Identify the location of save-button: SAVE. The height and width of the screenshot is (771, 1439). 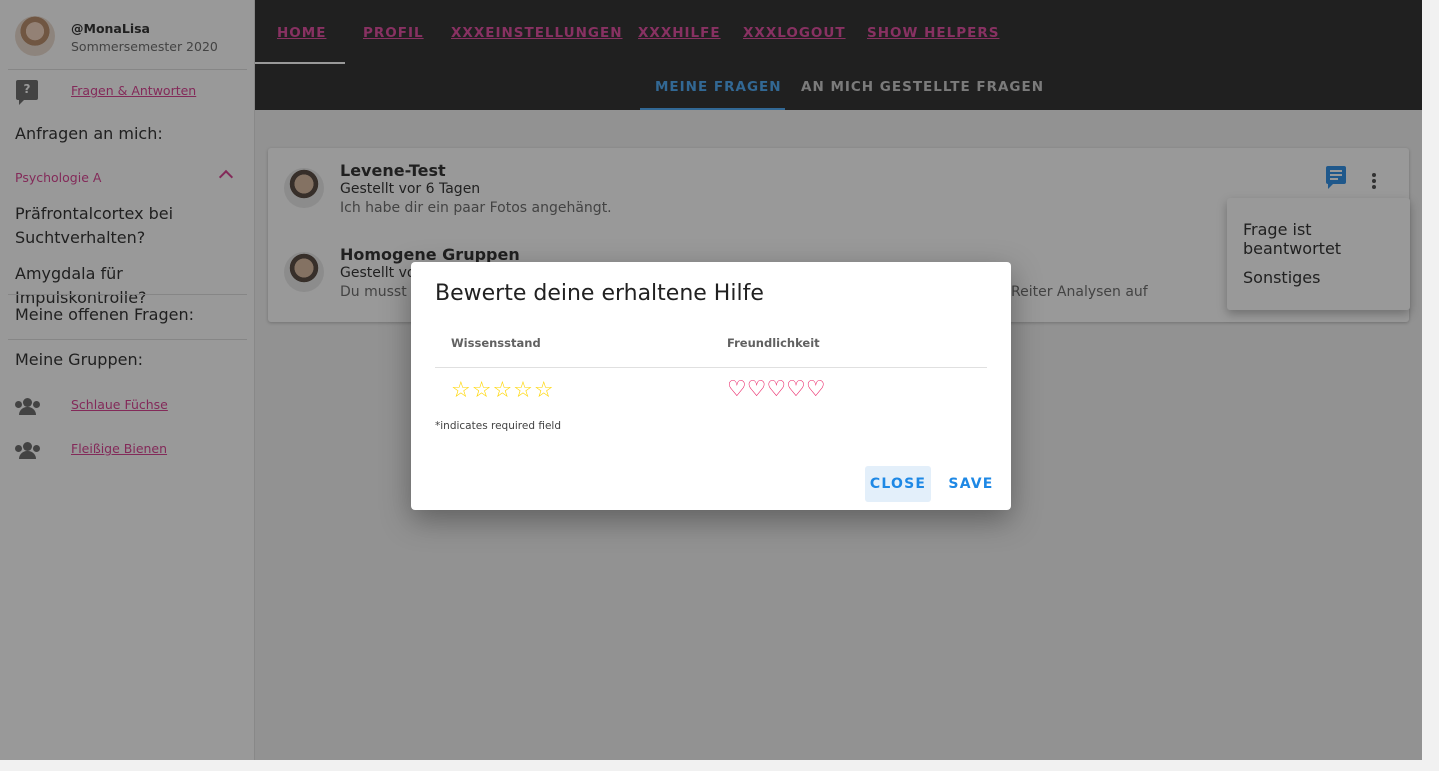
(971, 484).